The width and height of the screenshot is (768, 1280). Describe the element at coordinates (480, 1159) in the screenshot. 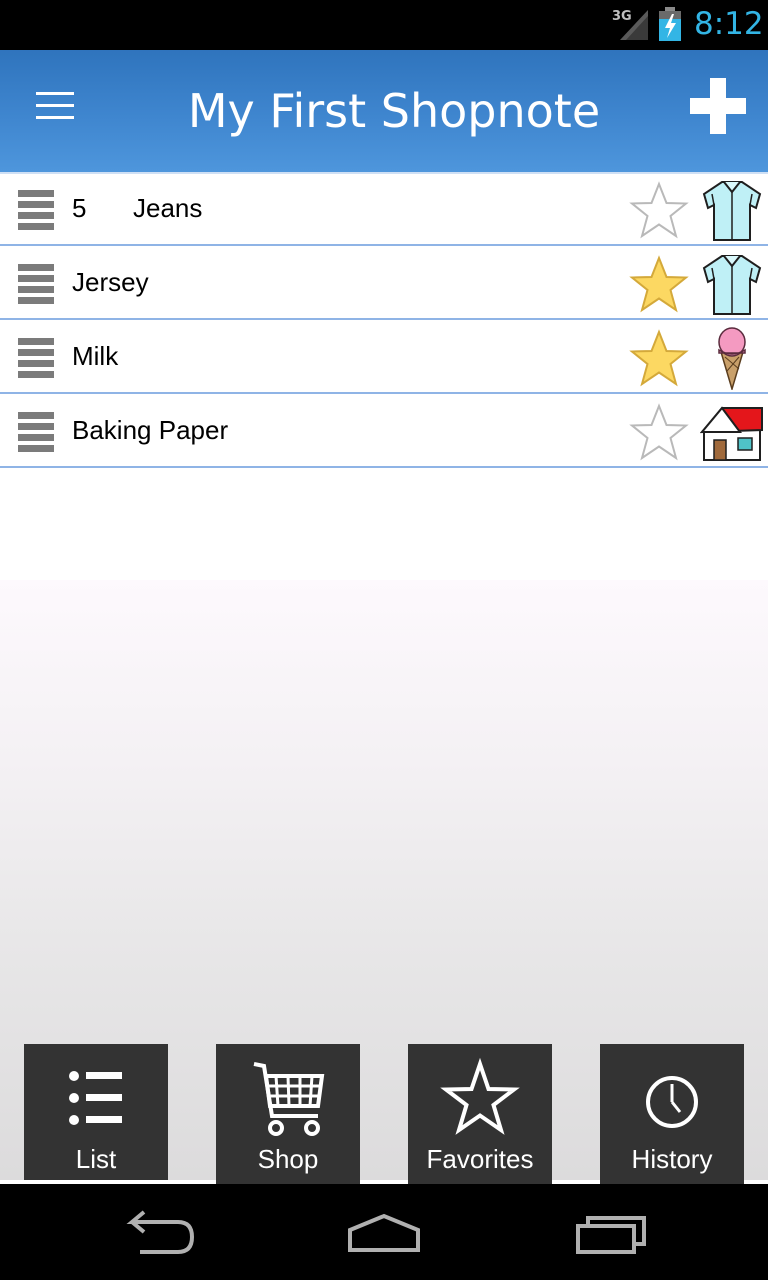

I see `tab-label: Favorites` at that location.